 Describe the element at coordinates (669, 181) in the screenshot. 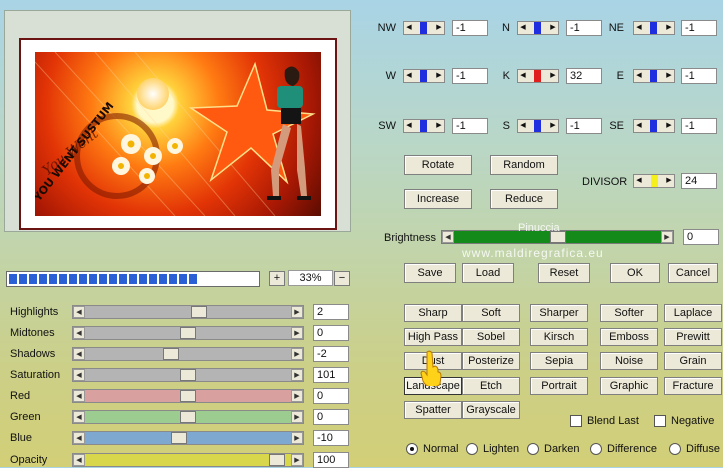

I see `divisor-increase-arrow-icon: ▶` at that location.